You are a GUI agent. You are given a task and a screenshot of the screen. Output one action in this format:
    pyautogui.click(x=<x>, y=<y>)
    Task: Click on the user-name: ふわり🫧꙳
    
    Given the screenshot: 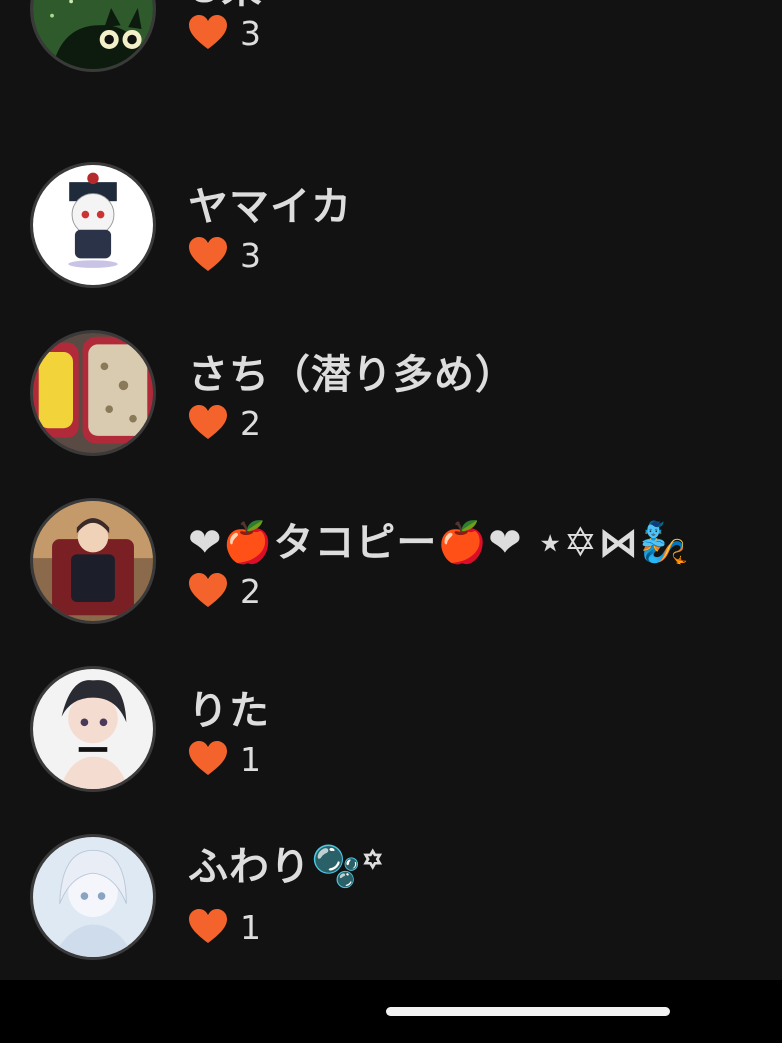 What is the action you would take?
    pyautogui.click(x=286, y=867)
    